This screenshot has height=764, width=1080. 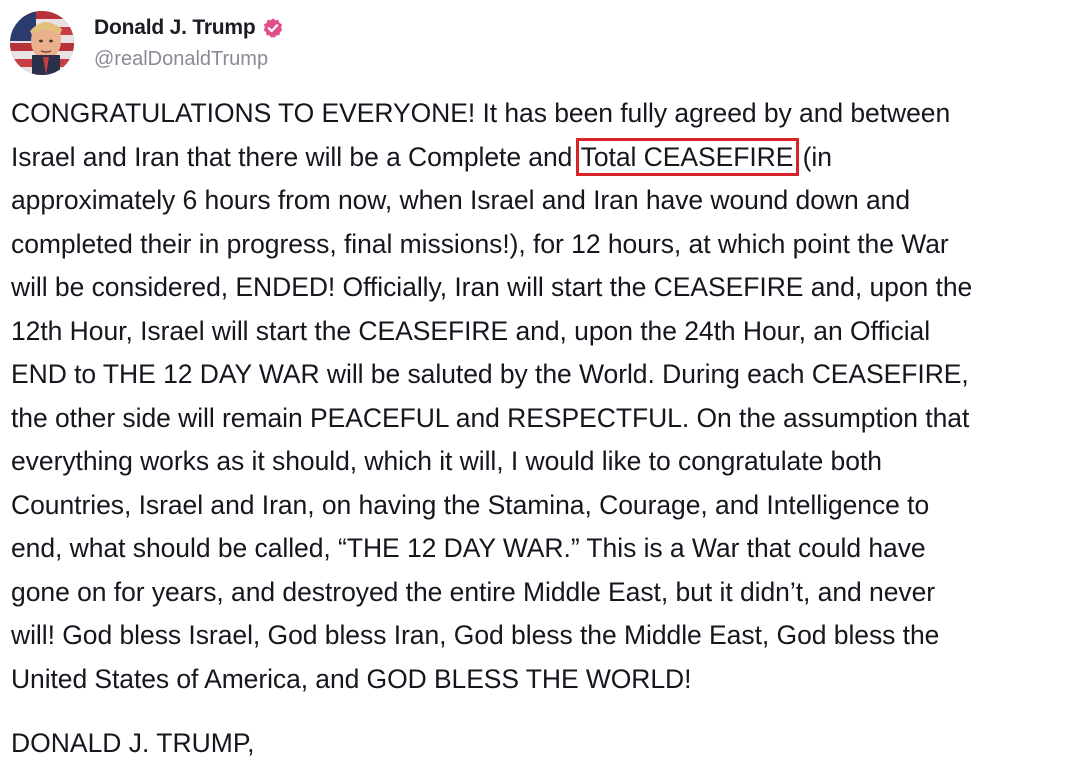 I want to click on post-header: Donald J. Trump @realDonaldTrump, so click(x=147, y=43).